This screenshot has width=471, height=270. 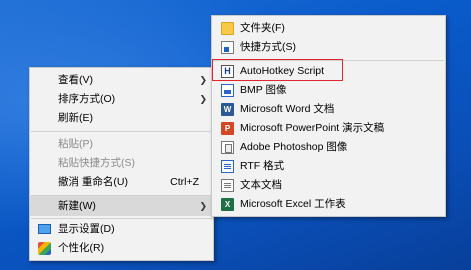 I want to click on display-icon, so click(x=44, y=229).